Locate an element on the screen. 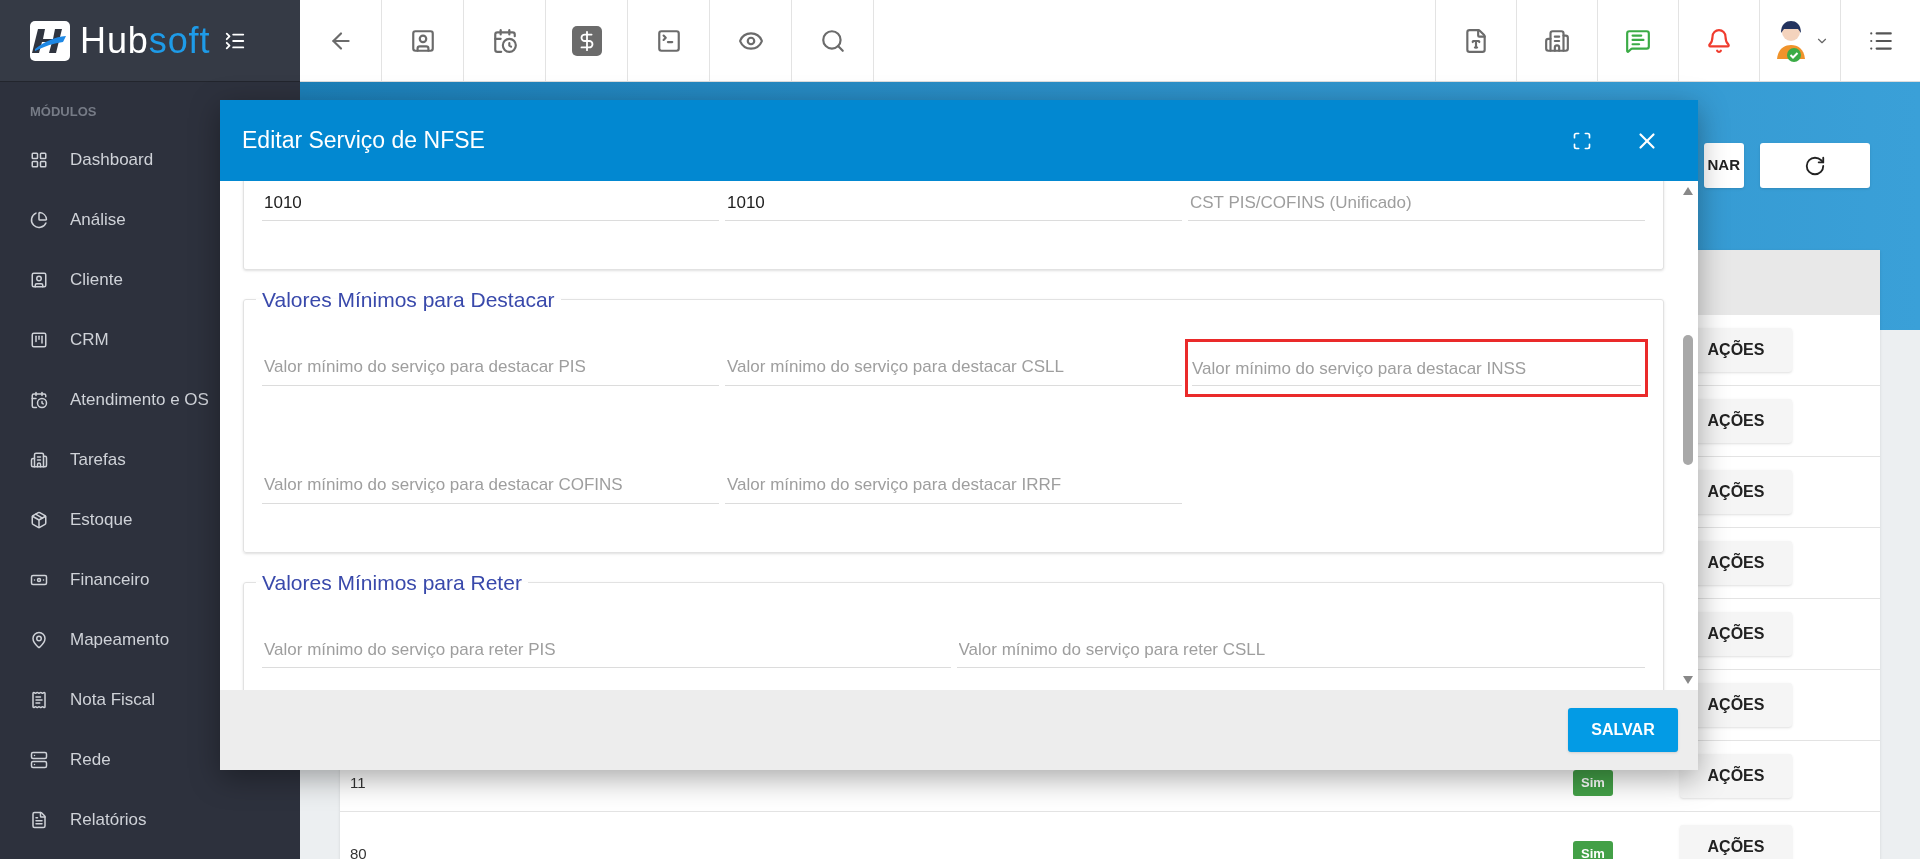 The image size is (1920, 859). receipt-icon is located at coordinates (39, 699).